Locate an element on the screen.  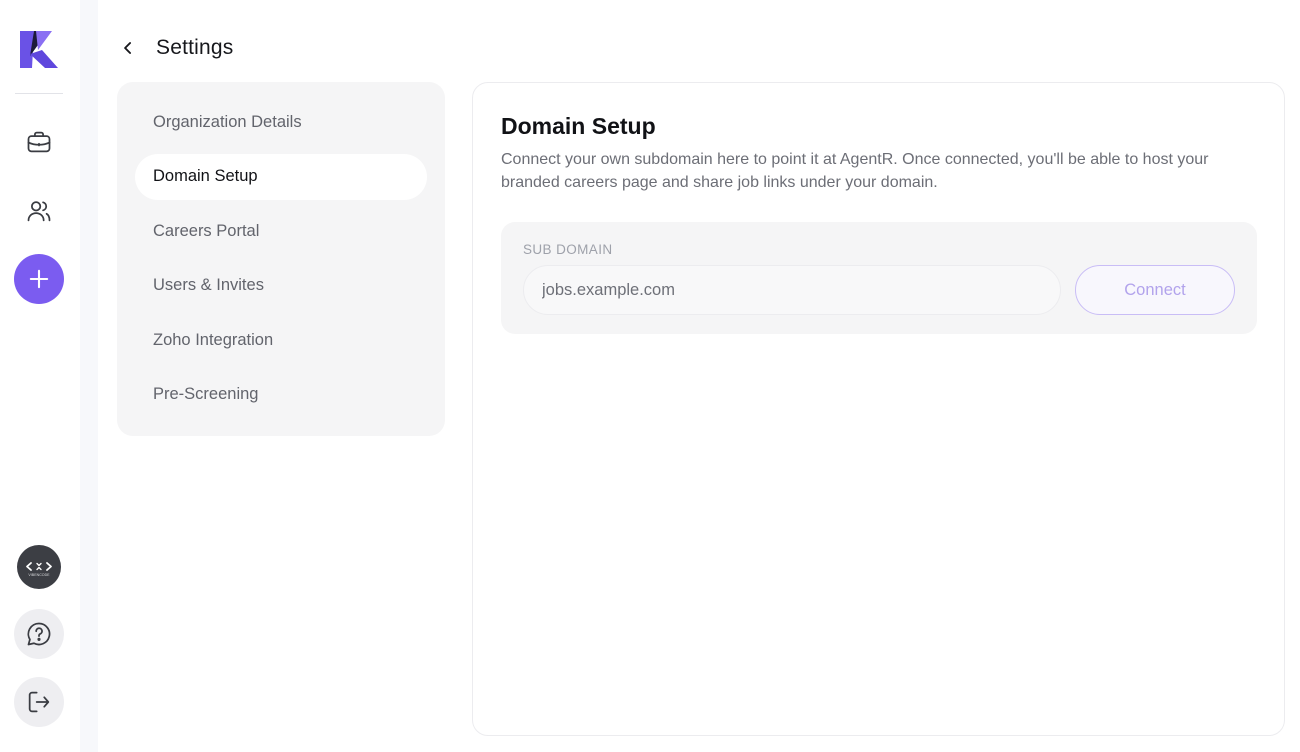
page-title: Settings is located at coordinates (195, 47).